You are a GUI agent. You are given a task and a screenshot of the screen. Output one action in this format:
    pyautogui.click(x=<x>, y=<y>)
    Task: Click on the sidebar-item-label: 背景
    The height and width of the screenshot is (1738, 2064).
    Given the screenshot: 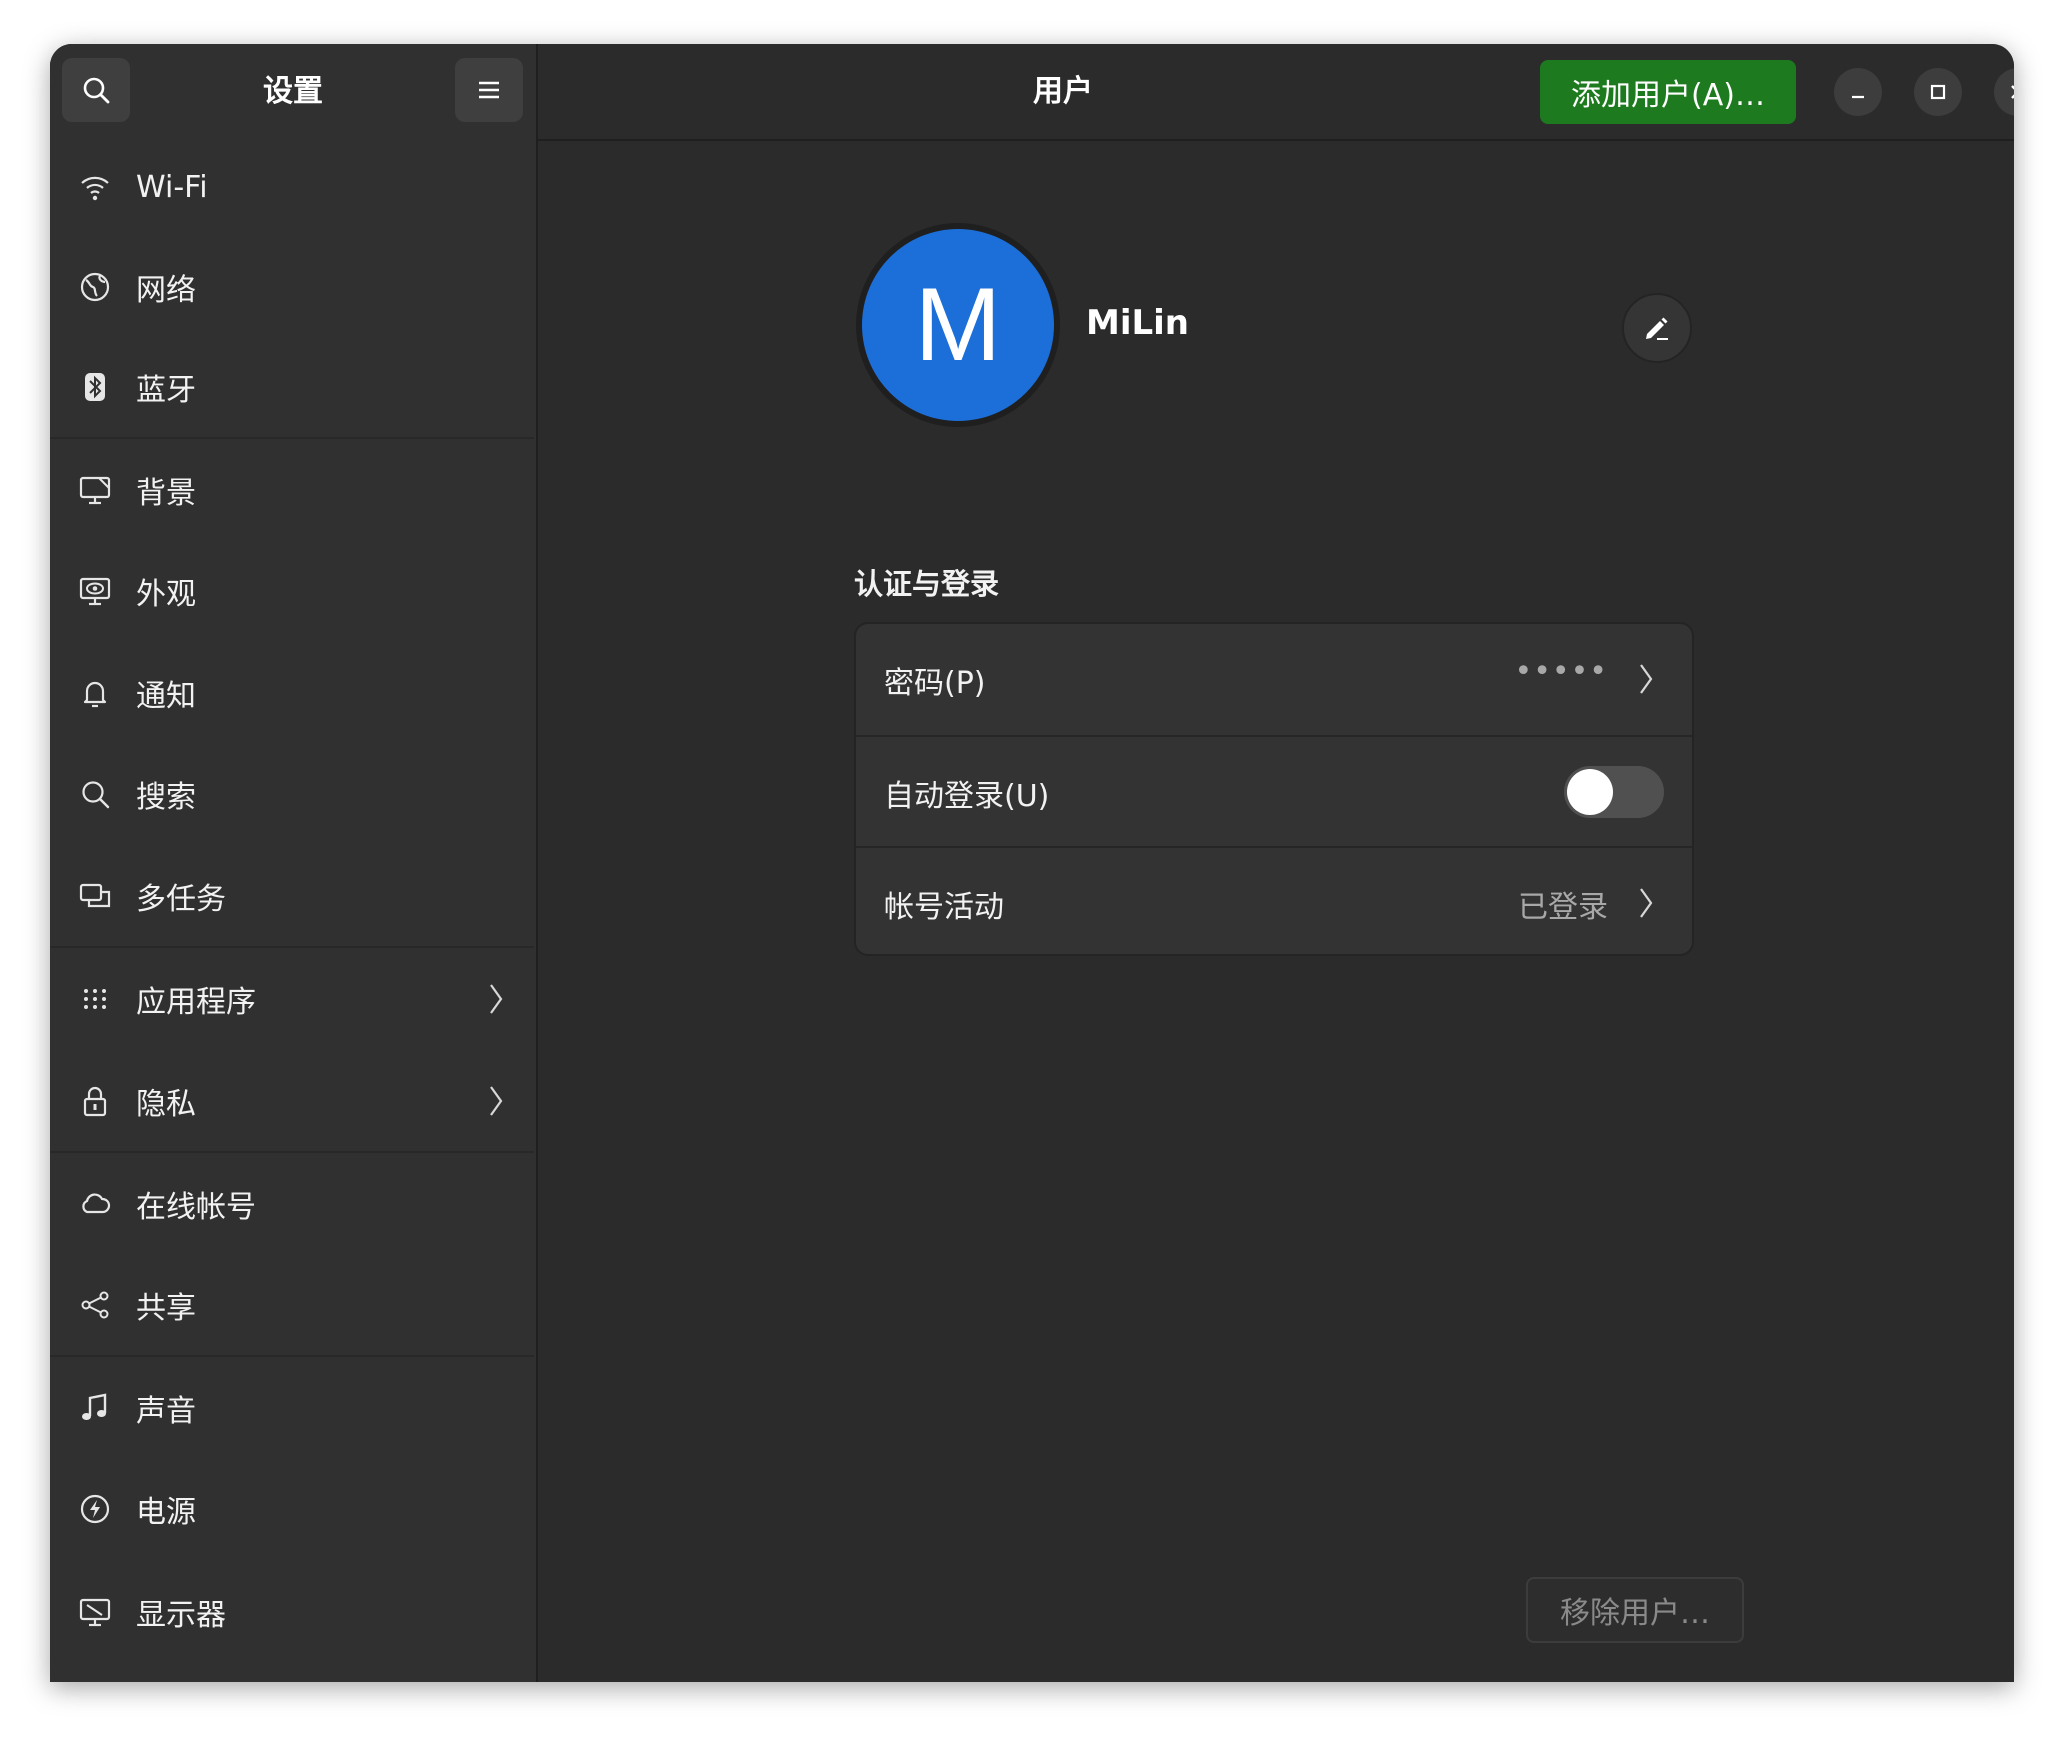 What is the action you would take?
    pyautogui.click(x=166, y=493)
    